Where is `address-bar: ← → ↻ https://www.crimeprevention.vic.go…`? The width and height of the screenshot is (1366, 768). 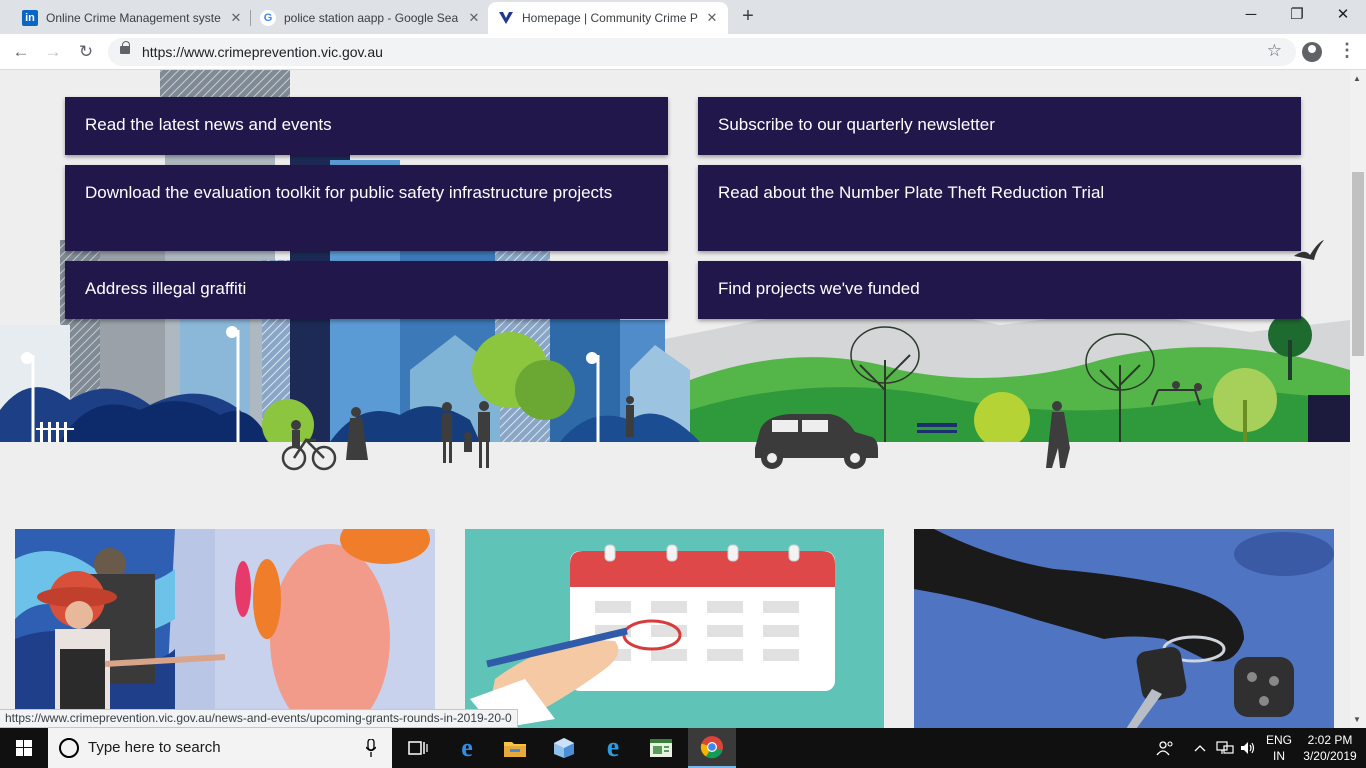 address-bar: ← → ↻ https://www.crimeprevention.vic.go… is located at coordinates (683, 52).